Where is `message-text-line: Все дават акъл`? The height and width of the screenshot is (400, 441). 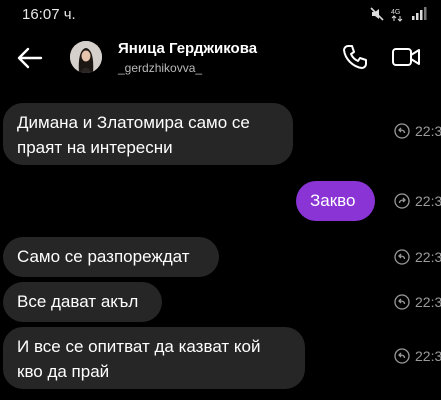 message-text-line: Все дават акъл is located at coordinates (78, 301).